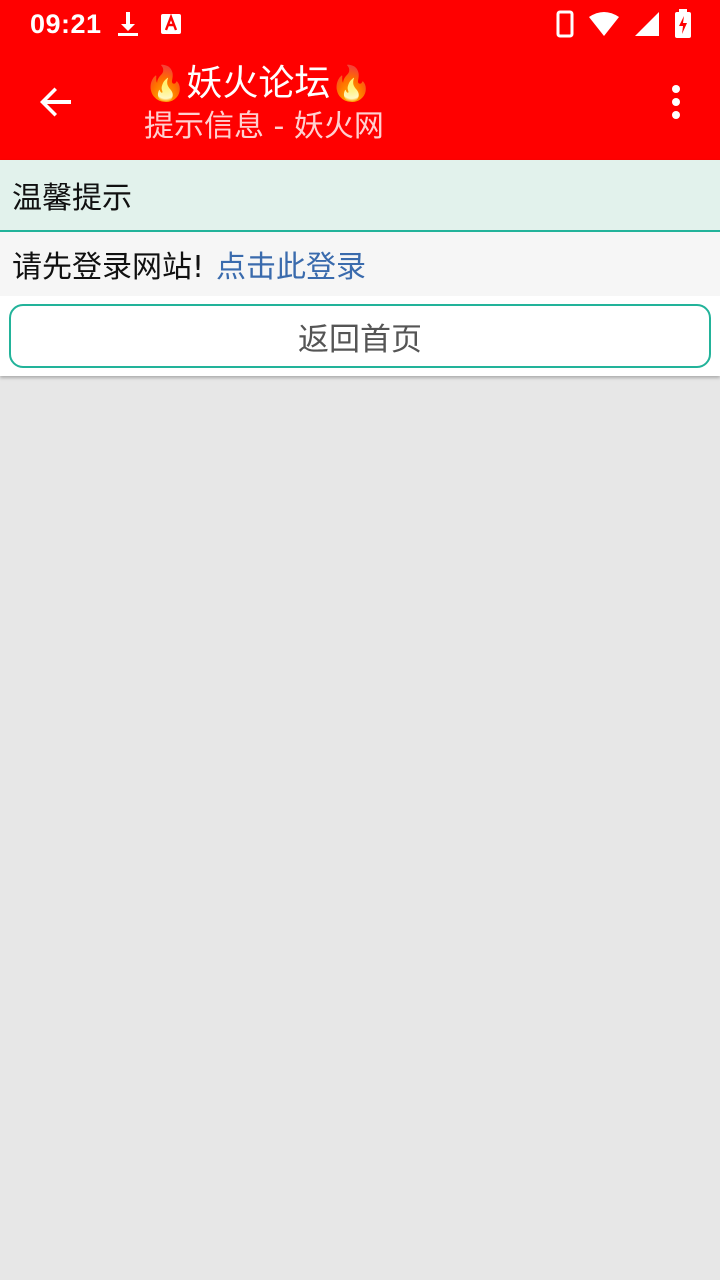 The height and width of the screenshot is (1280, 720). Describe the element at coordinates (165, 84) in the screenshot. I see `flame-left-icon: 🔥` at that location.